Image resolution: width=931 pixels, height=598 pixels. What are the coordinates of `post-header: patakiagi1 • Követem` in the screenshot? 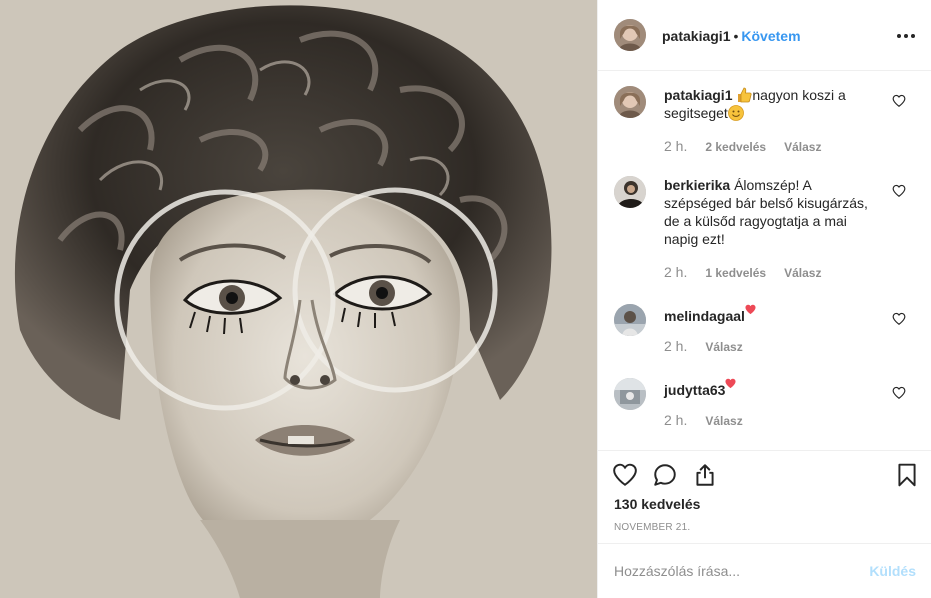 It's located at (764, 35).